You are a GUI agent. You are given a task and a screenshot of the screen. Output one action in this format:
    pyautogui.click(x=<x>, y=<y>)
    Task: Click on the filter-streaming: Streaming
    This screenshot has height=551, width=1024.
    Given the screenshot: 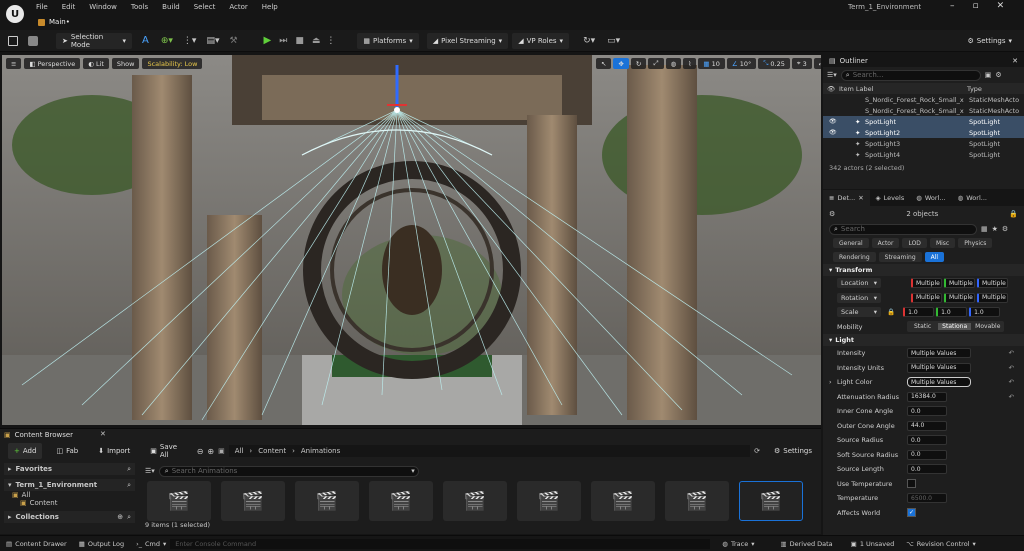 What is the action you would take?
    pyautogui.click(x=900, y=257)
    